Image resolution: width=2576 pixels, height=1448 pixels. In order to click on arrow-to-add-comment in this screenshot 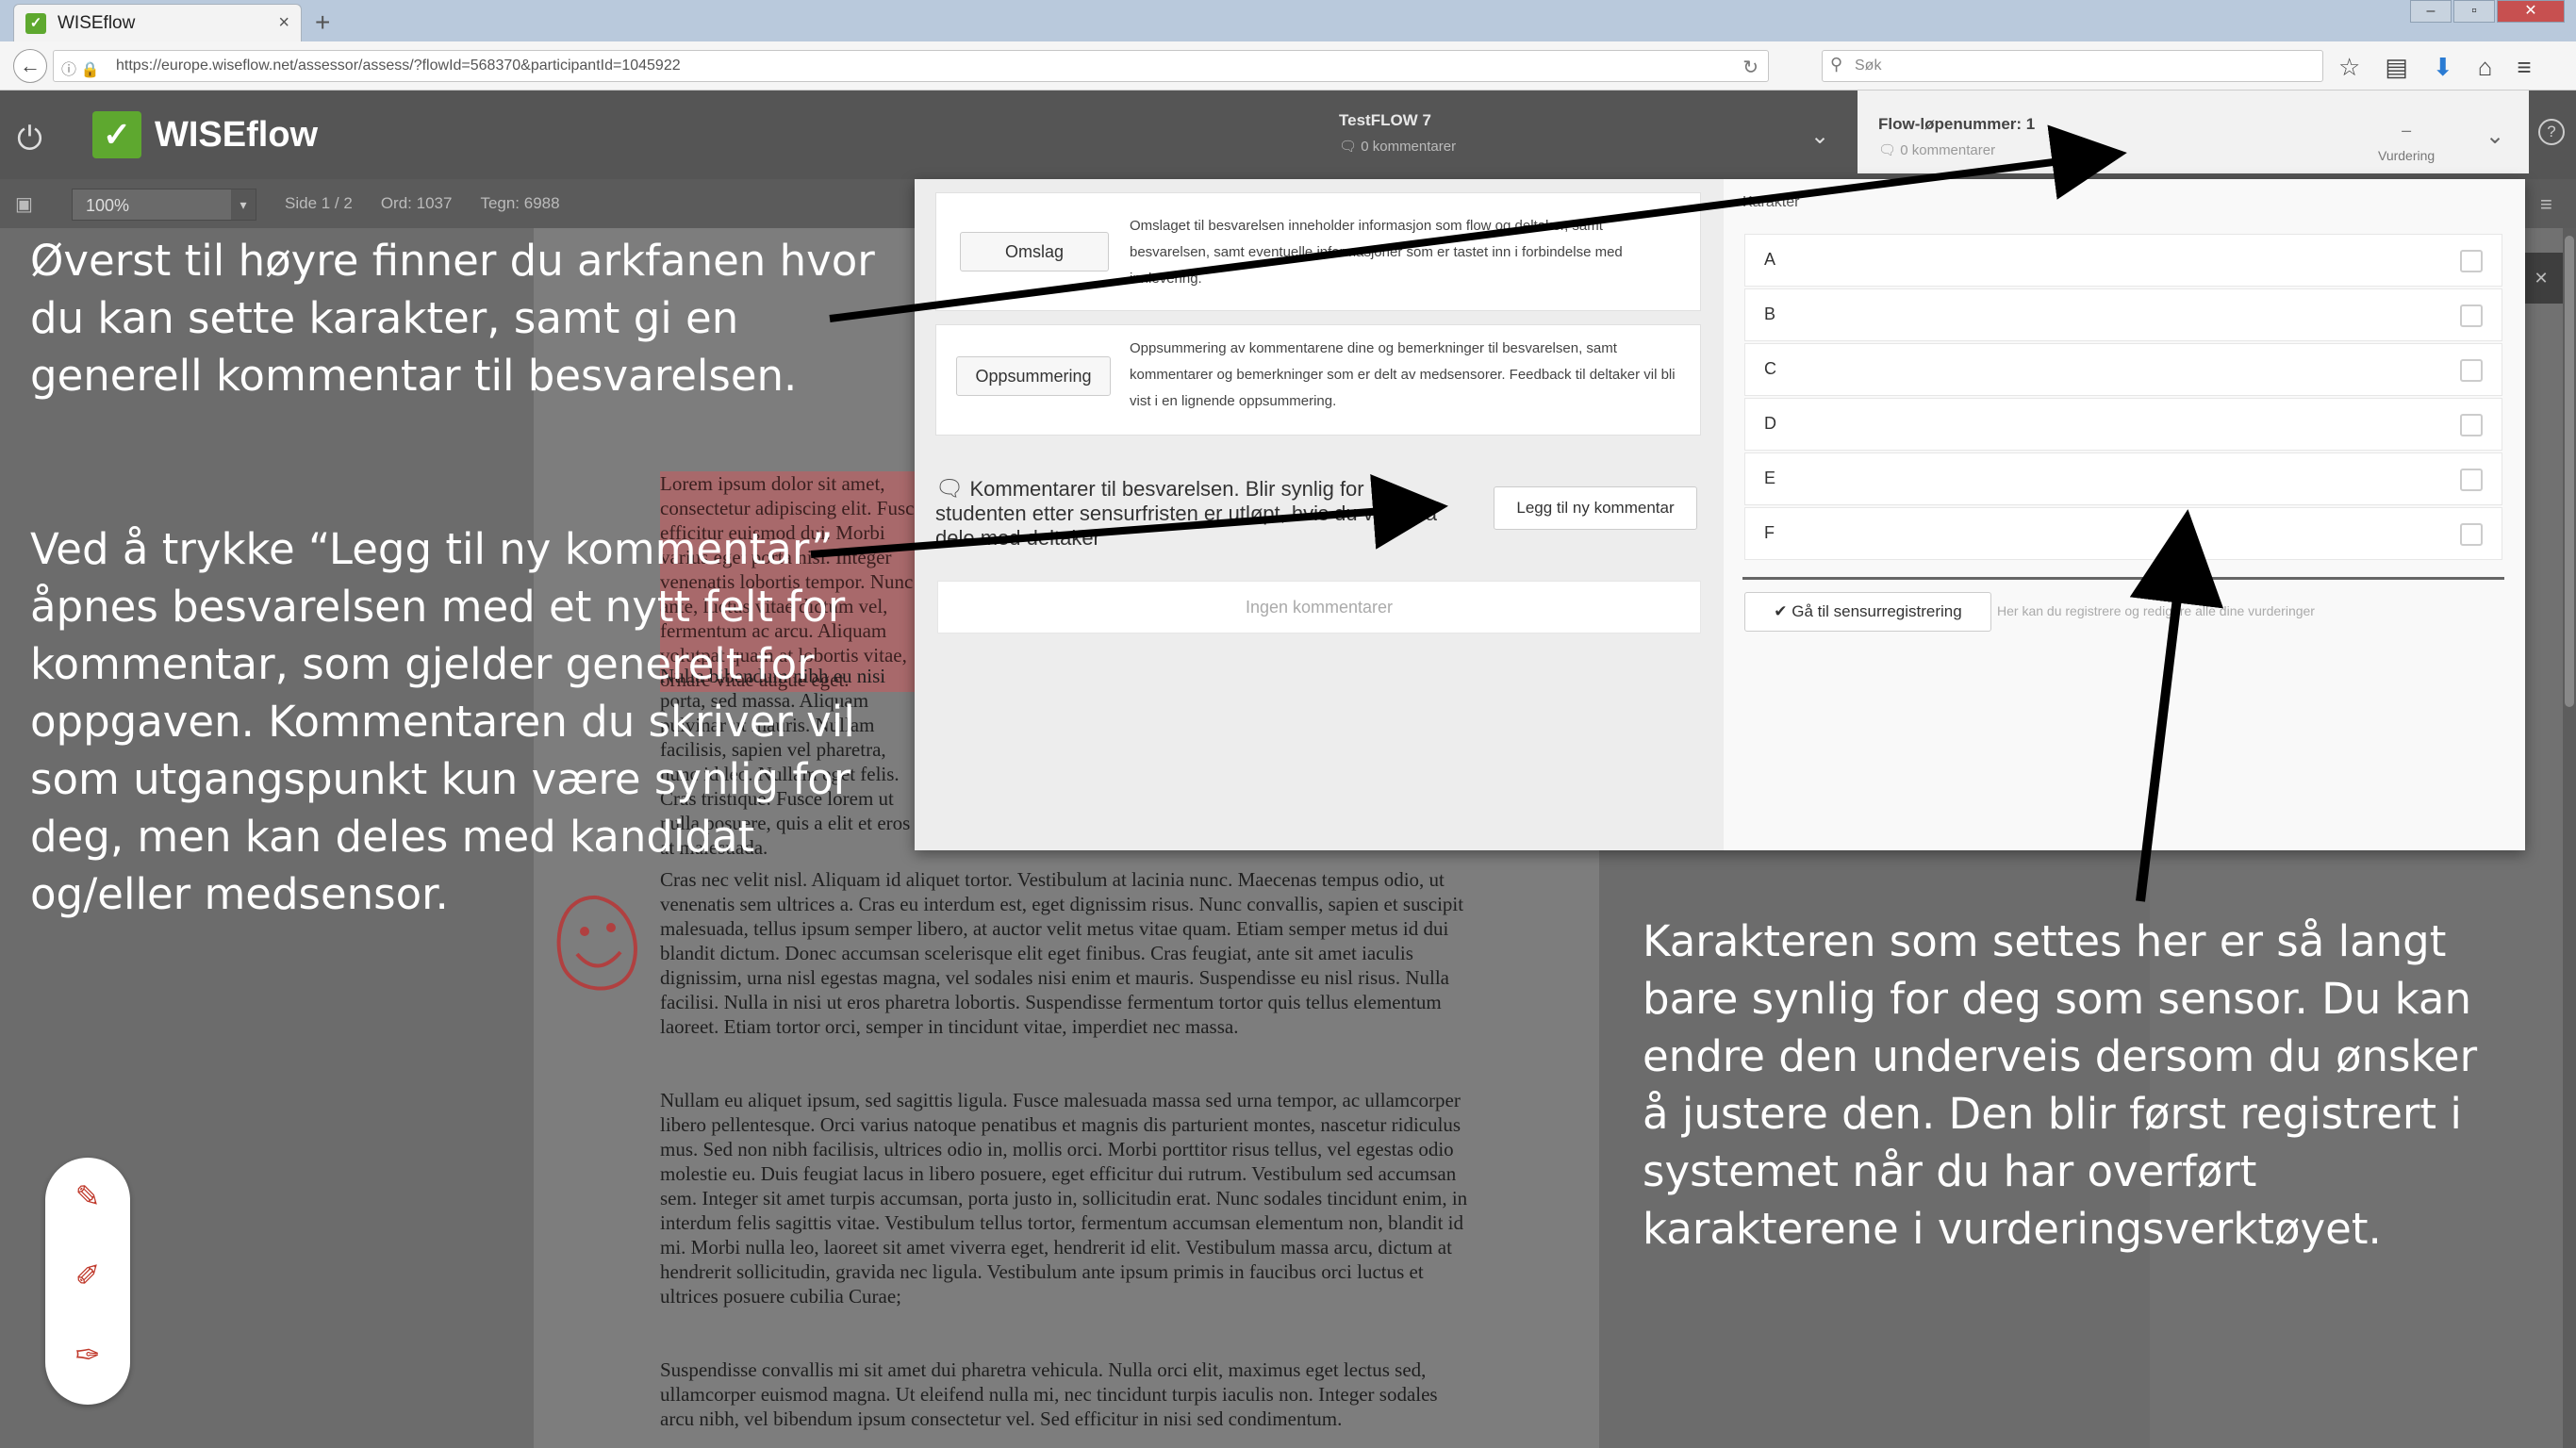, I will do `click(1129, 515)`.